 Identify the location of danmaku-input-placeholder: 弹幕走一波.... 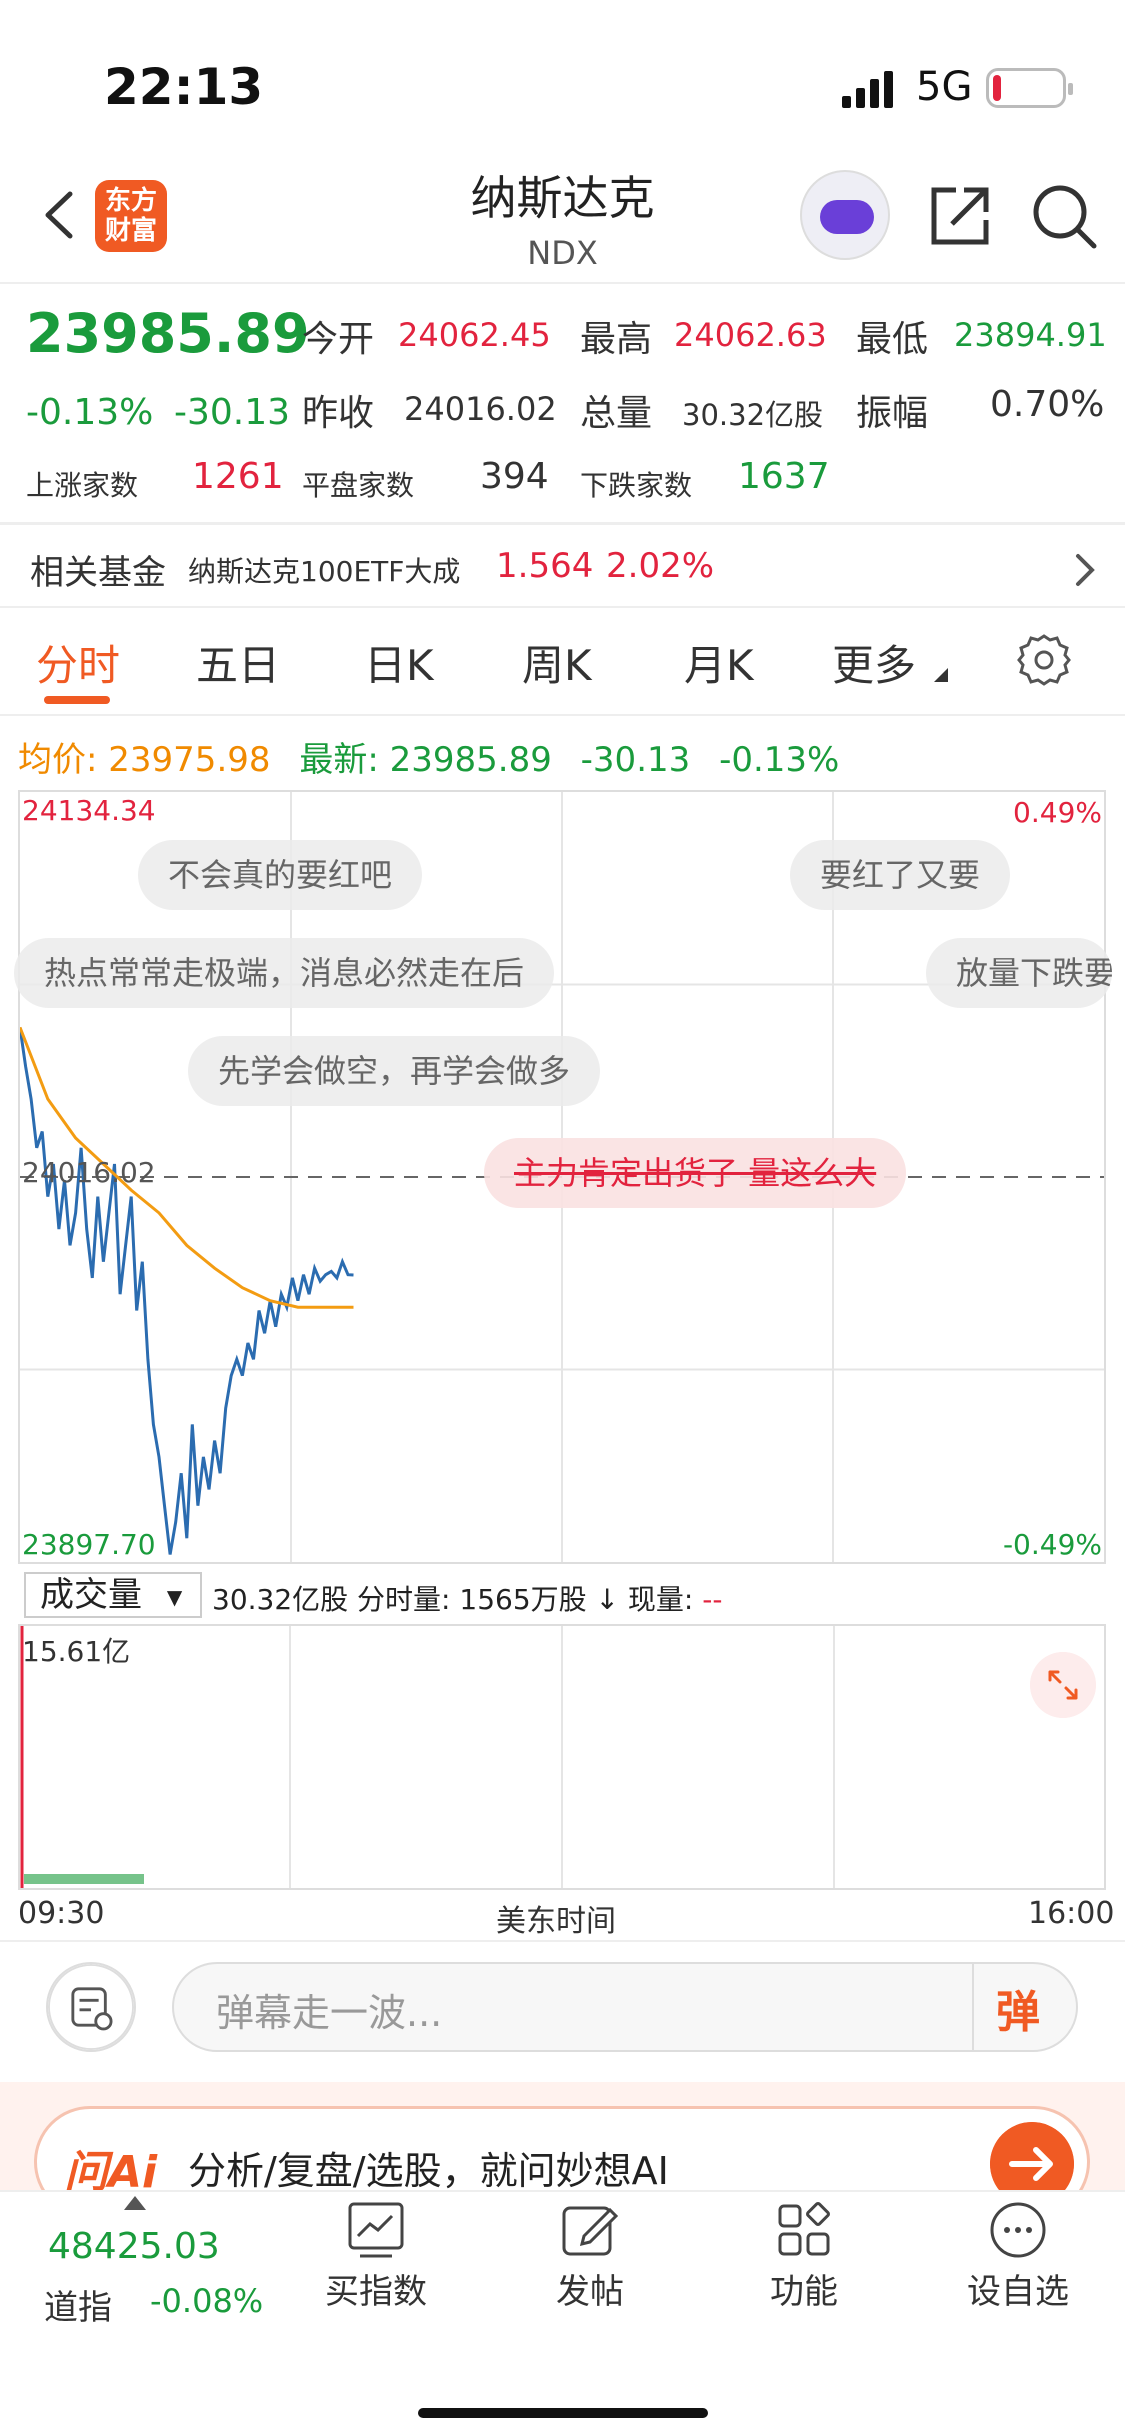
(329, 2013).